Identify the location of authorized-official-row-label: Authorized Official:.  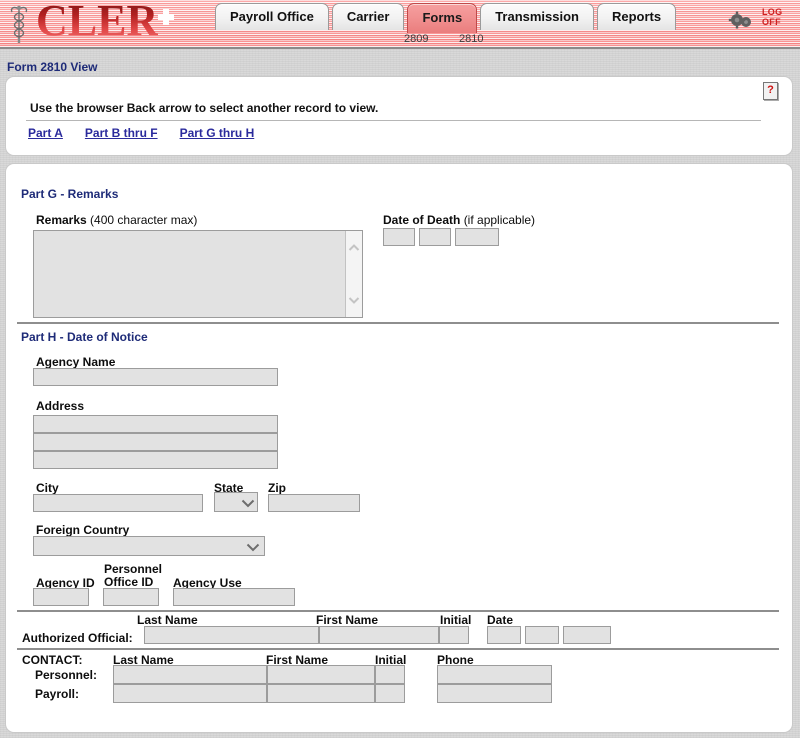
(77, 638).